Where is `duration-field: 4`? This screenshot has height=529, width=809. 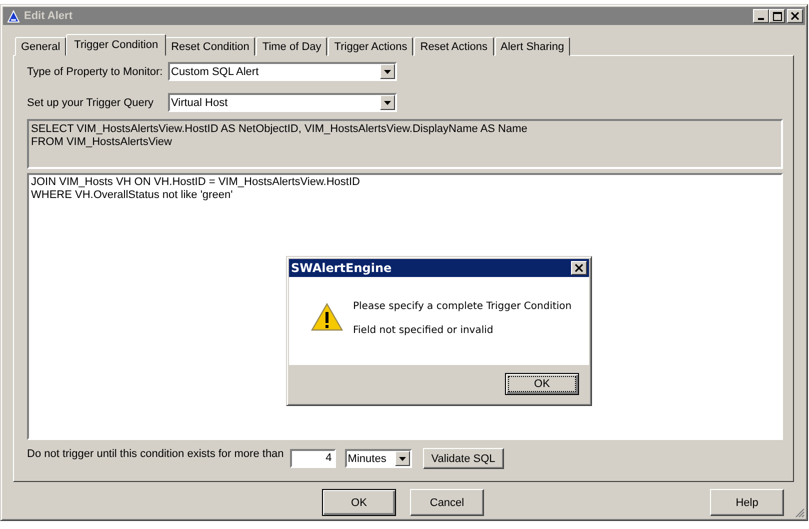 duration-field: 4 is located at coordinates (313, 458).